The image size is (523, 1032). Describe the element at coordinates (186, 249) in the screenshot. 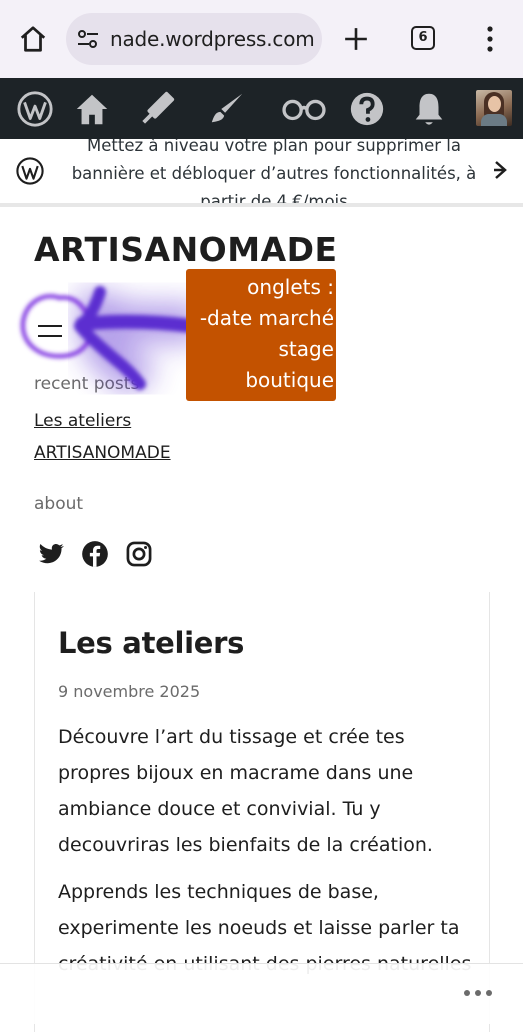

I see `site-title: ARTISANOMADE` at that location.